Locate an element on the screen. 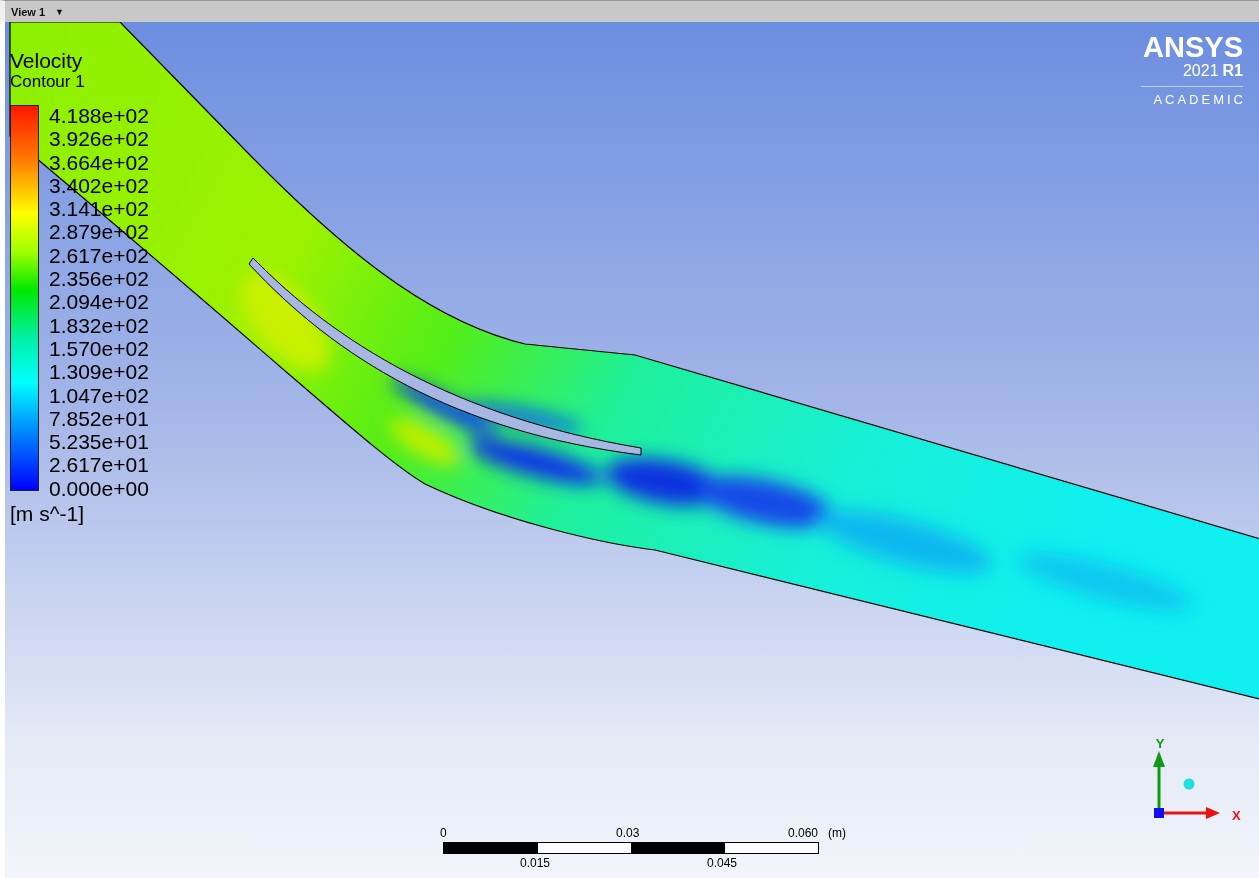 This screenshot has width=1259, height=878. x-axis-label: X is located at coordinates (1236, 815).